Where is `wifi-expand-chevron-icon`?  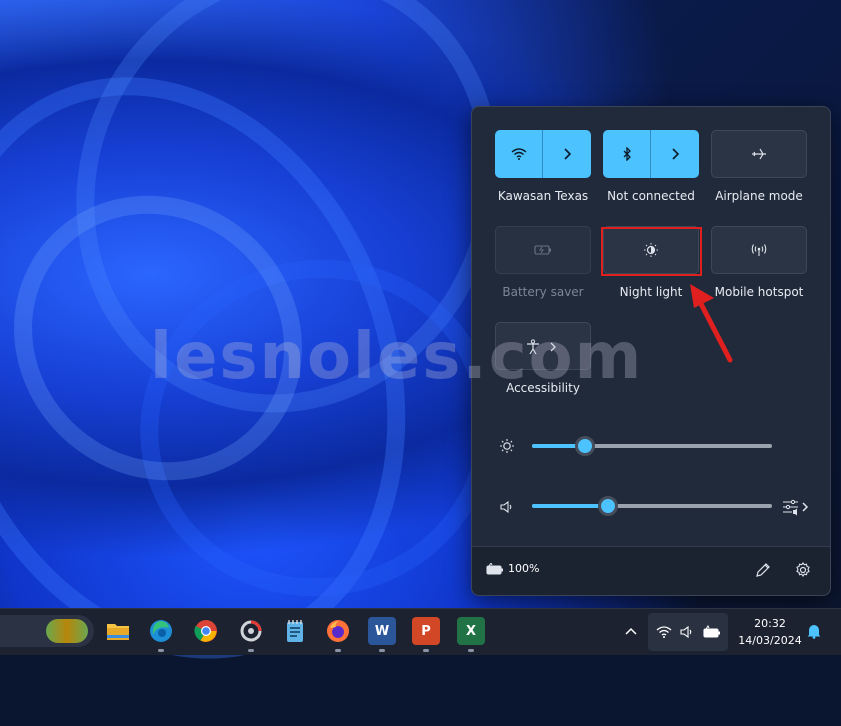 wifi-expand-chevron-icon is located at coordinates (567, 154).